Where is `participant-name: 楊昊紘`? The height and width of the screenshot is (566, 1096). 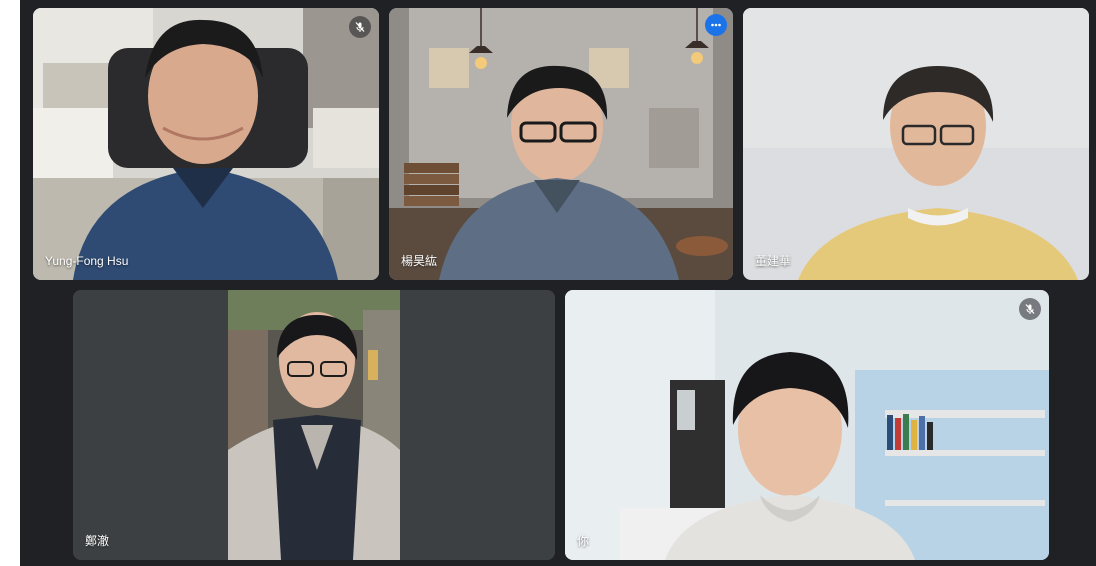 participant-name: 楊昊紘 is located at coordinates (419, 261).